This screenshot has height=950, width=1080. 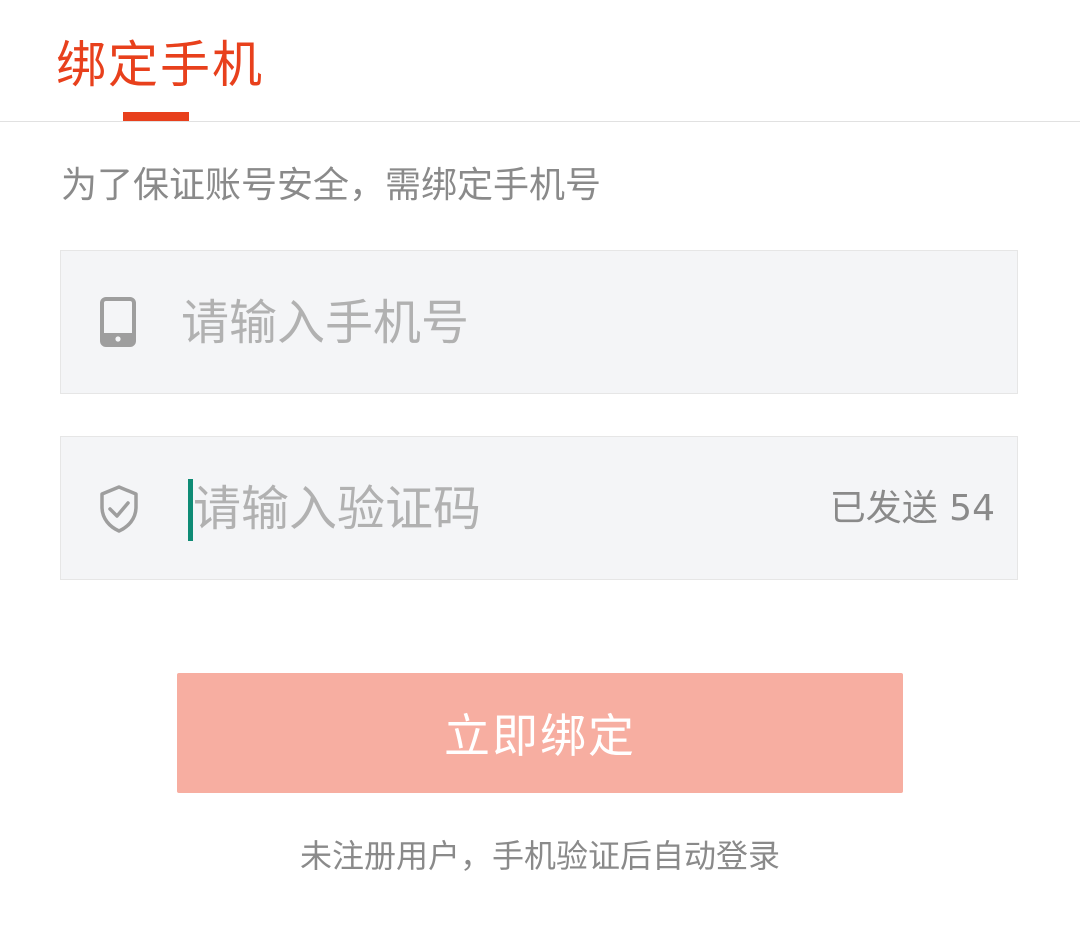 I want to click on tab-bind-phone: 绑定手机, so click(x=160, y=65).